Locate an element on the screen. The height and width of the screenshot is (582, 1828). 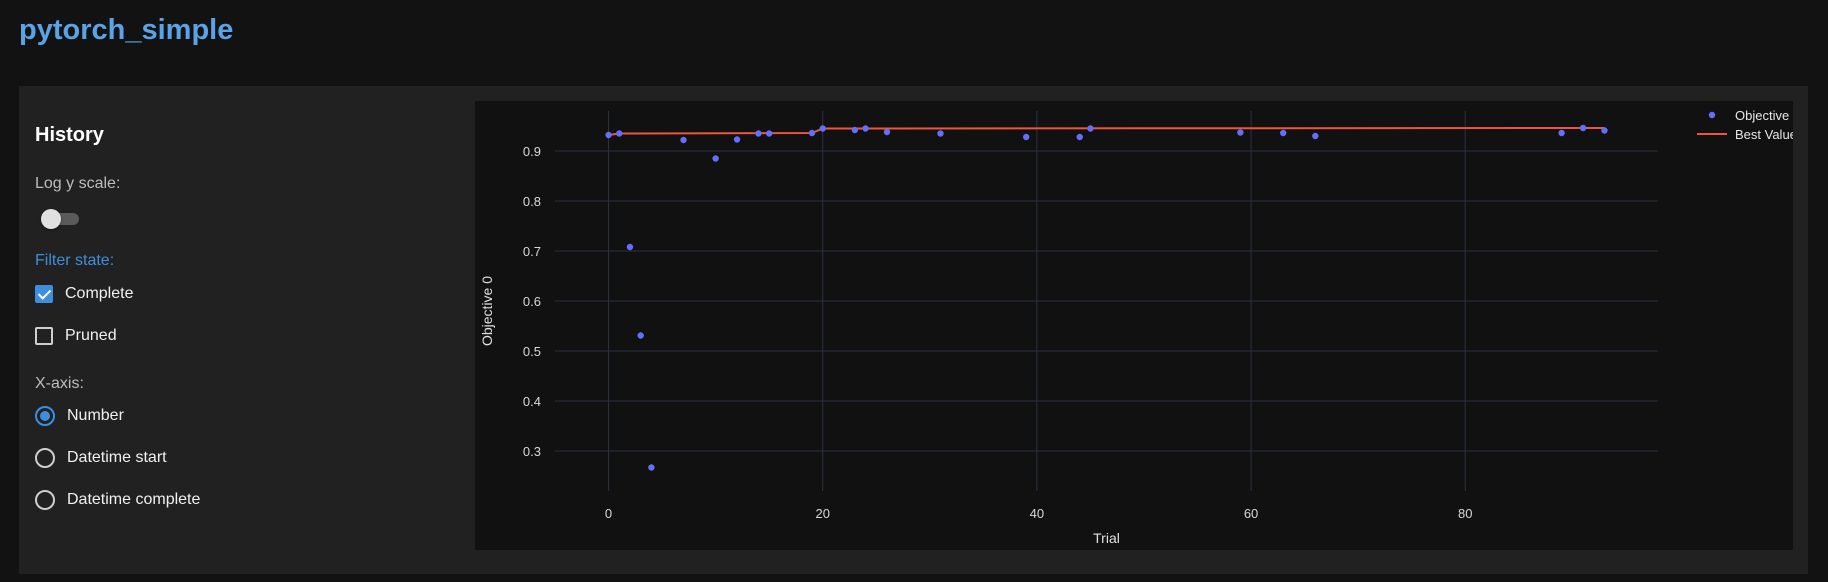
filter-pruned-label: Pruned is located at coordinates (91, 335).